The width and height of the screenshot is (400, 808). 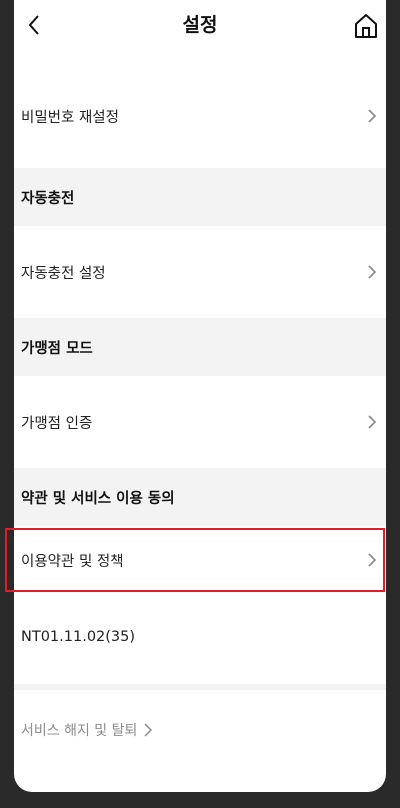 I want to click on withdraw-link: 서비스 해지 및 탈퇴, so click(x=87, y=730).